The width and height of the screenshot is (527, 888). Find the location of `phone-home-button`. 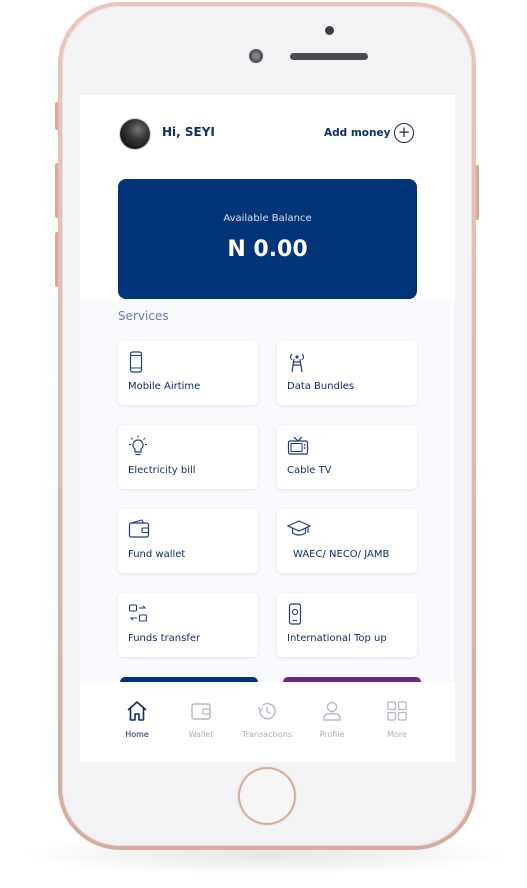

phone-home-button is located at coordinates (267, 796).